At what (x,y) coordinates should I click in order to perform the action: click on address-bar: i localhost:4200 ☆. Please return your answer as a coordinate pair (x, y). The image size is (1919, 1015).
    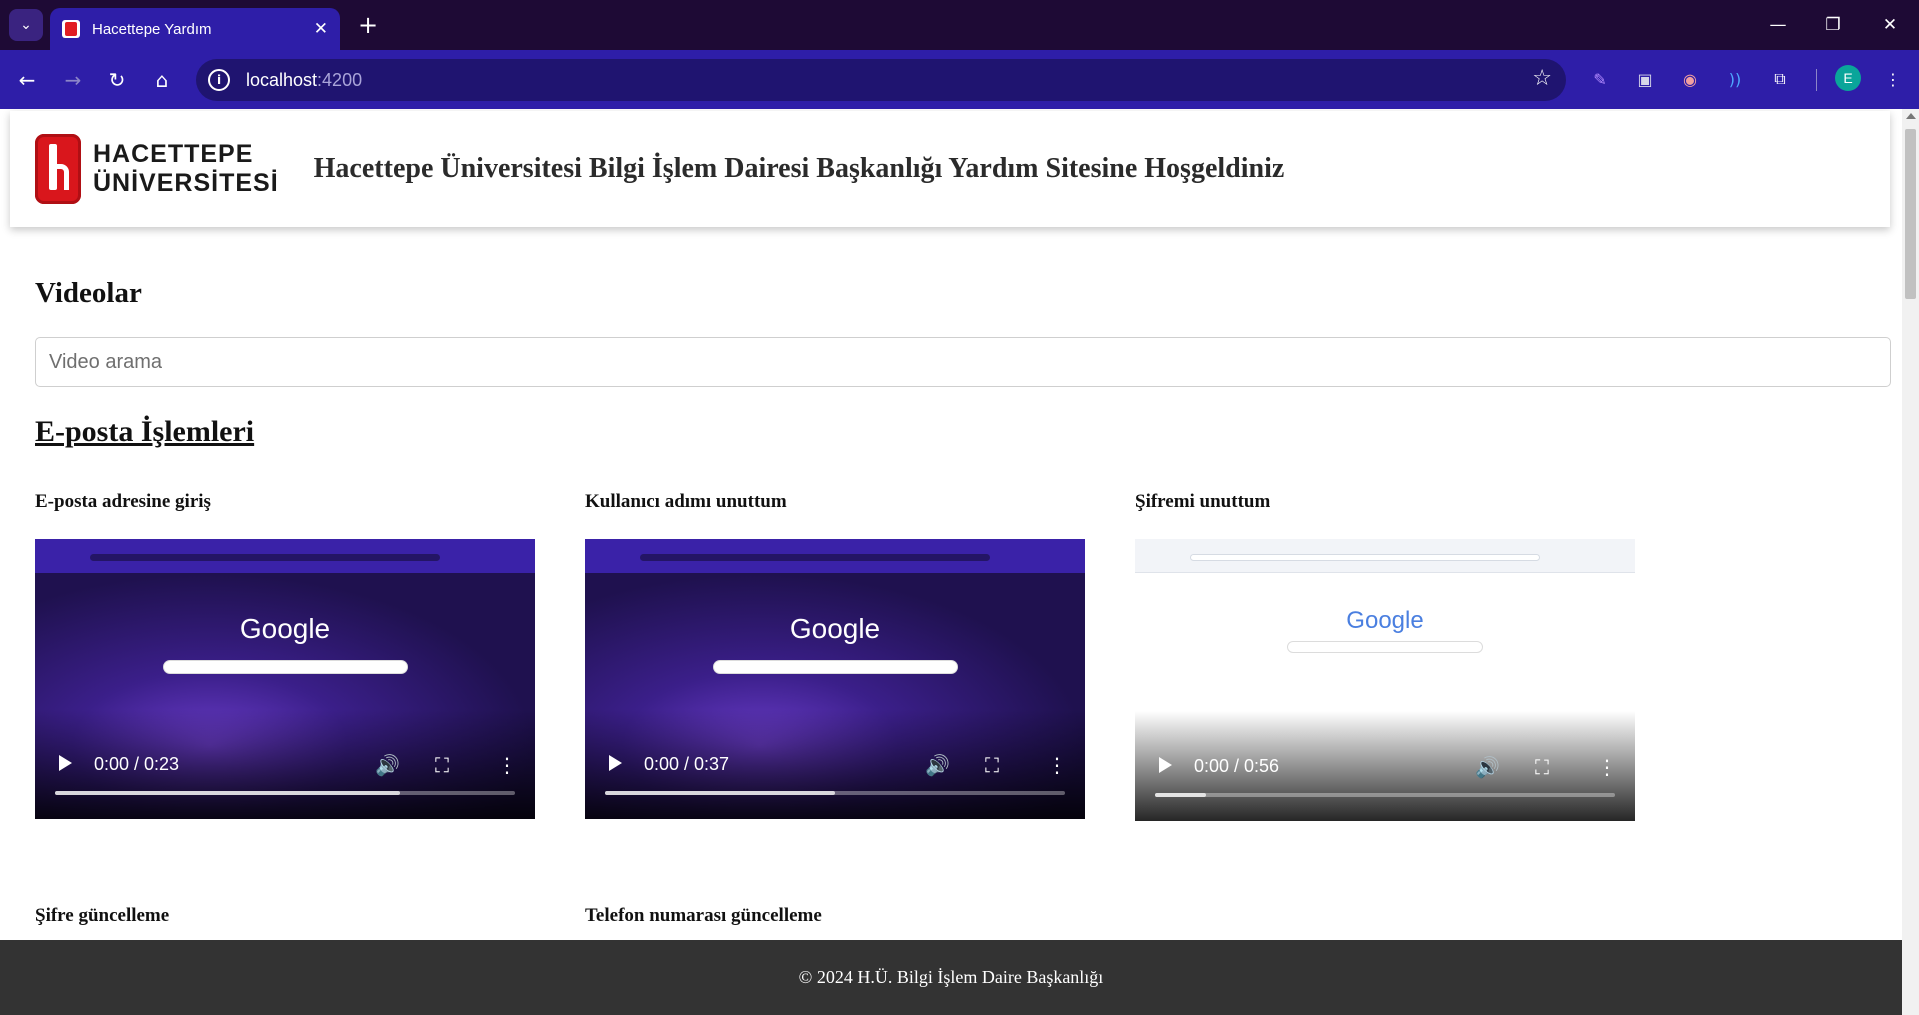
    Looking at the image, I should click on (881, 80).